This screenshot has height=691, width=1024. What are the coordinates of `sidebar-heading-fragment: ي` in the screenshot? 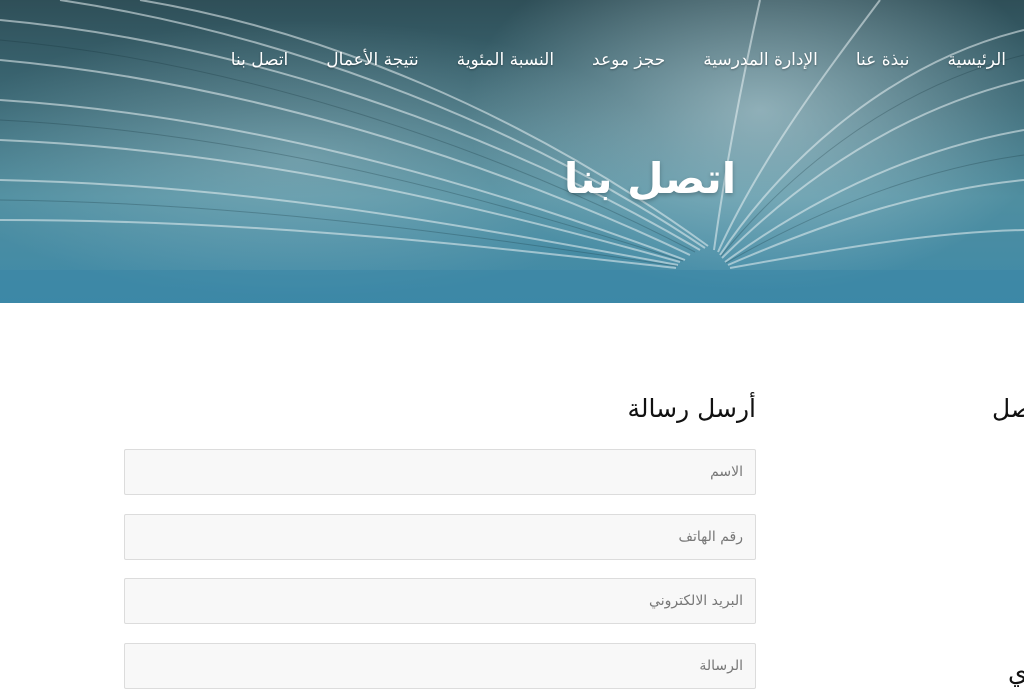 It's located at (1016, 673).